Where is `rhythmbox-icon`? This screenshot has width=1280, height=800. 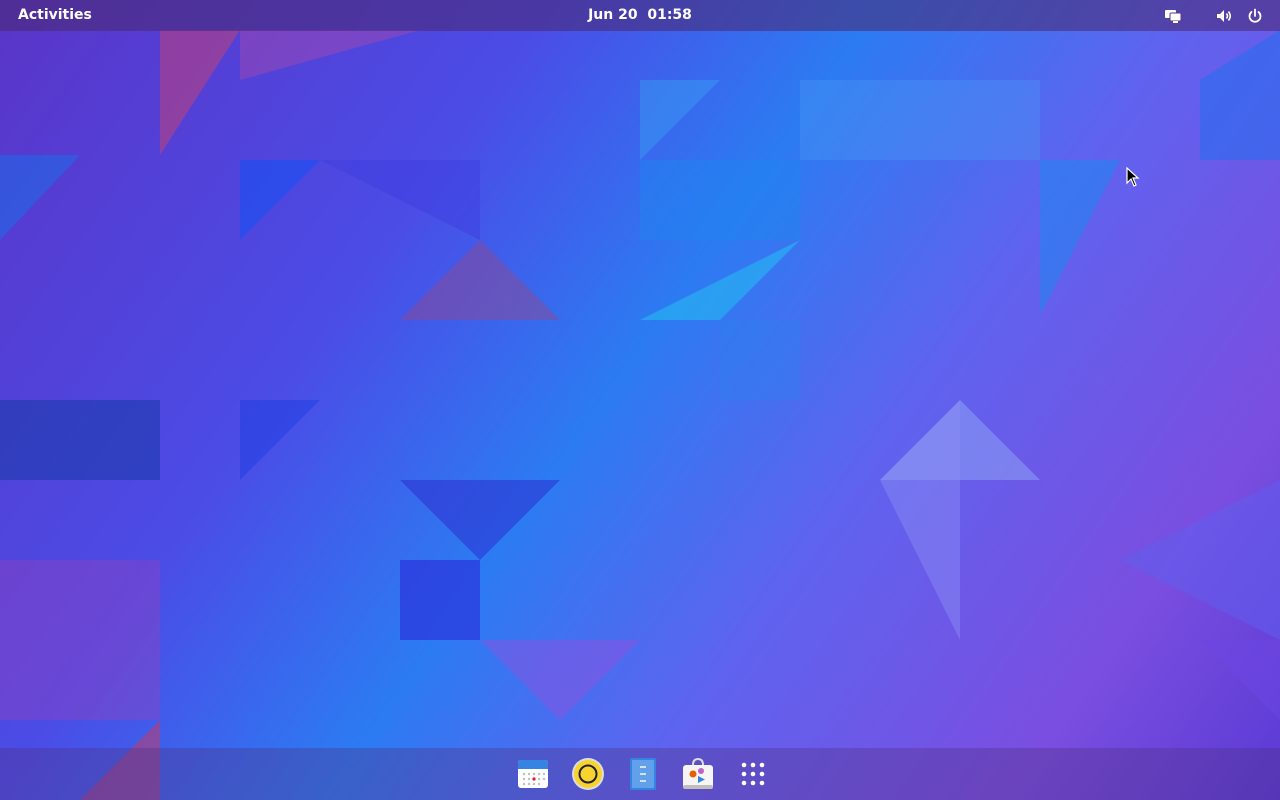
rhythmbox-icon is located at coordinates (588, 774).